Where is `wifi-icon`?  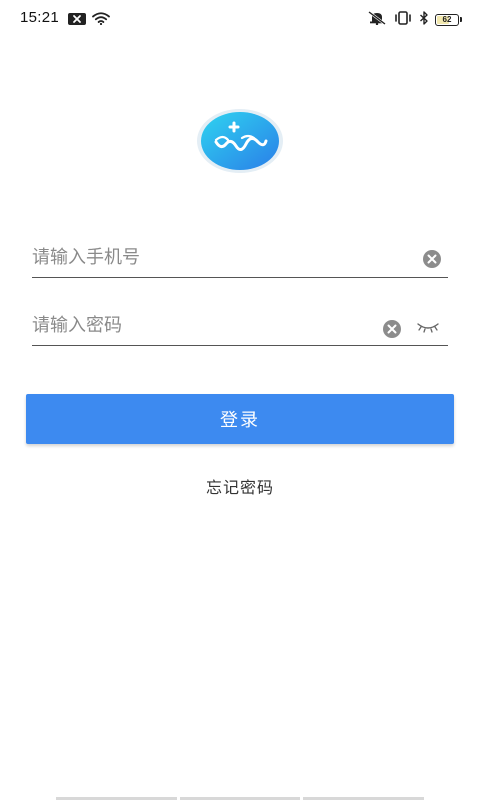 wifi-icon is located at coordinates (101, 19).